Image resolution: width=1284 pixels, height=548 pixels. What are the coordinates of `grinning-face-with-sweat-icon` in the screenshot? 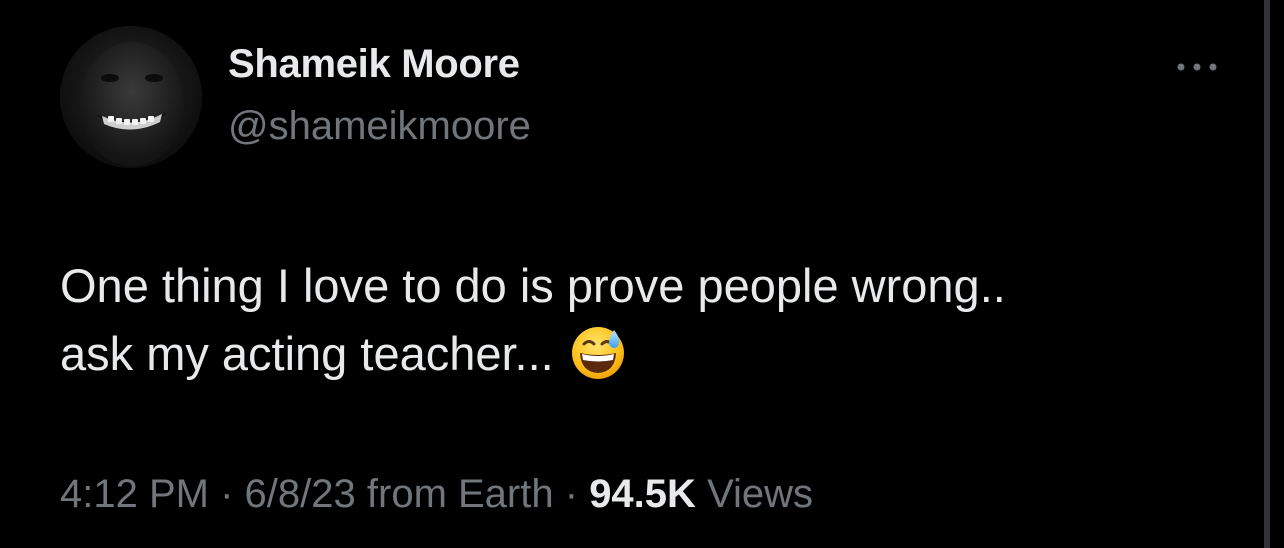 It's located at (598, 361).